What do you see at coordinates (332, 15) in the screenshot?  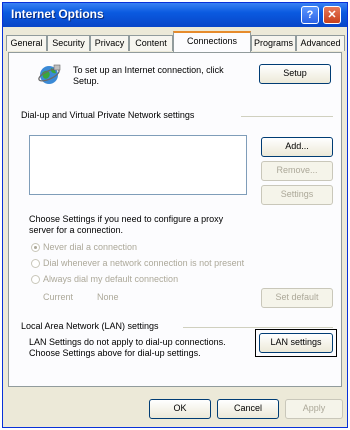 I see `close-button: ✕` at bounding box center [332, 15].